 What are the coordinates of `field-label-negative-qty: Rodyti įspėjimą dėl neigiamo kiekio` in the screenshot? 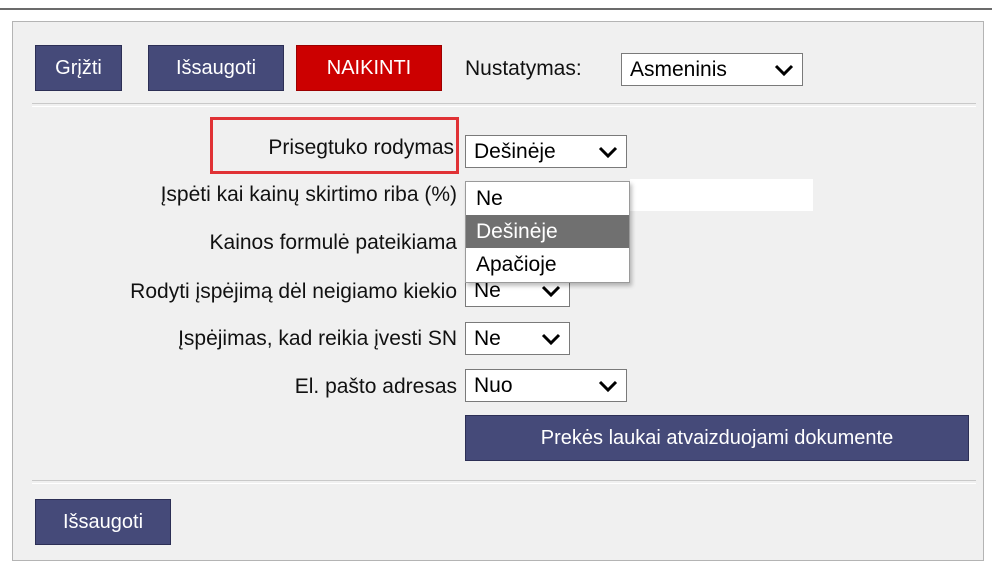 It's located at (293, 291).